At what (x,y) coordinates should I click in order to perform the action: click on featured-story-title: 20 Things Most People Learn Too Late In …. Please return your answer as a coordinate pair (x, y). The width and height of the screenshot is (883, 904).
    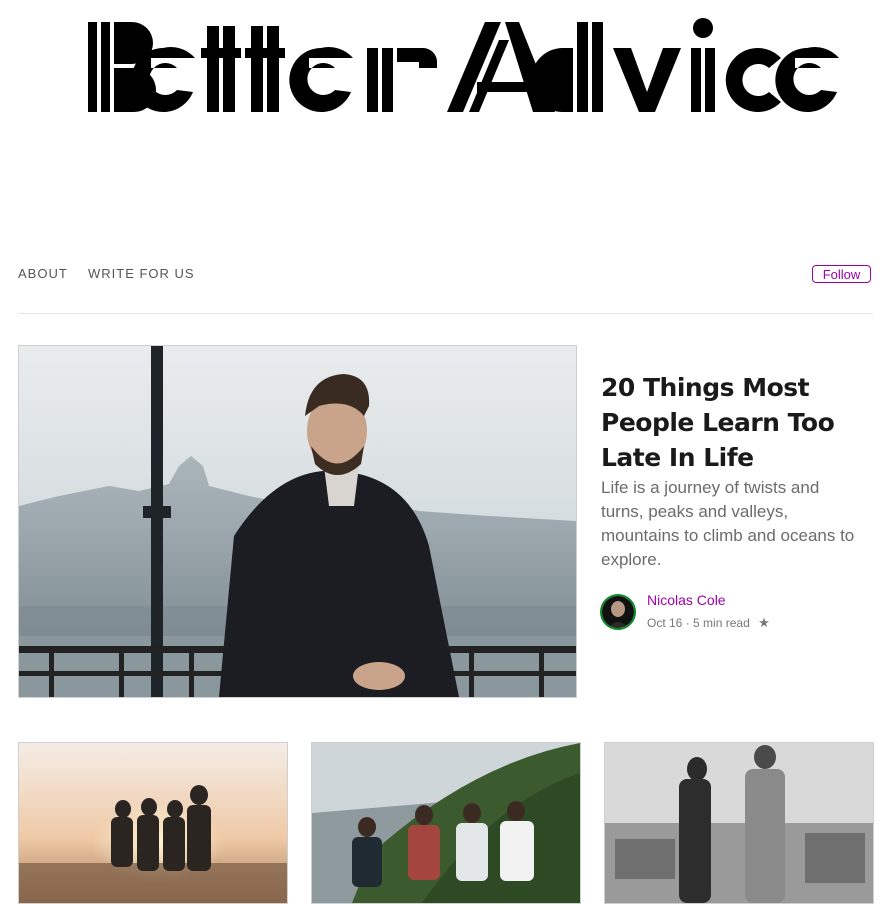
    Looking at the image, I should click on (731, 422).